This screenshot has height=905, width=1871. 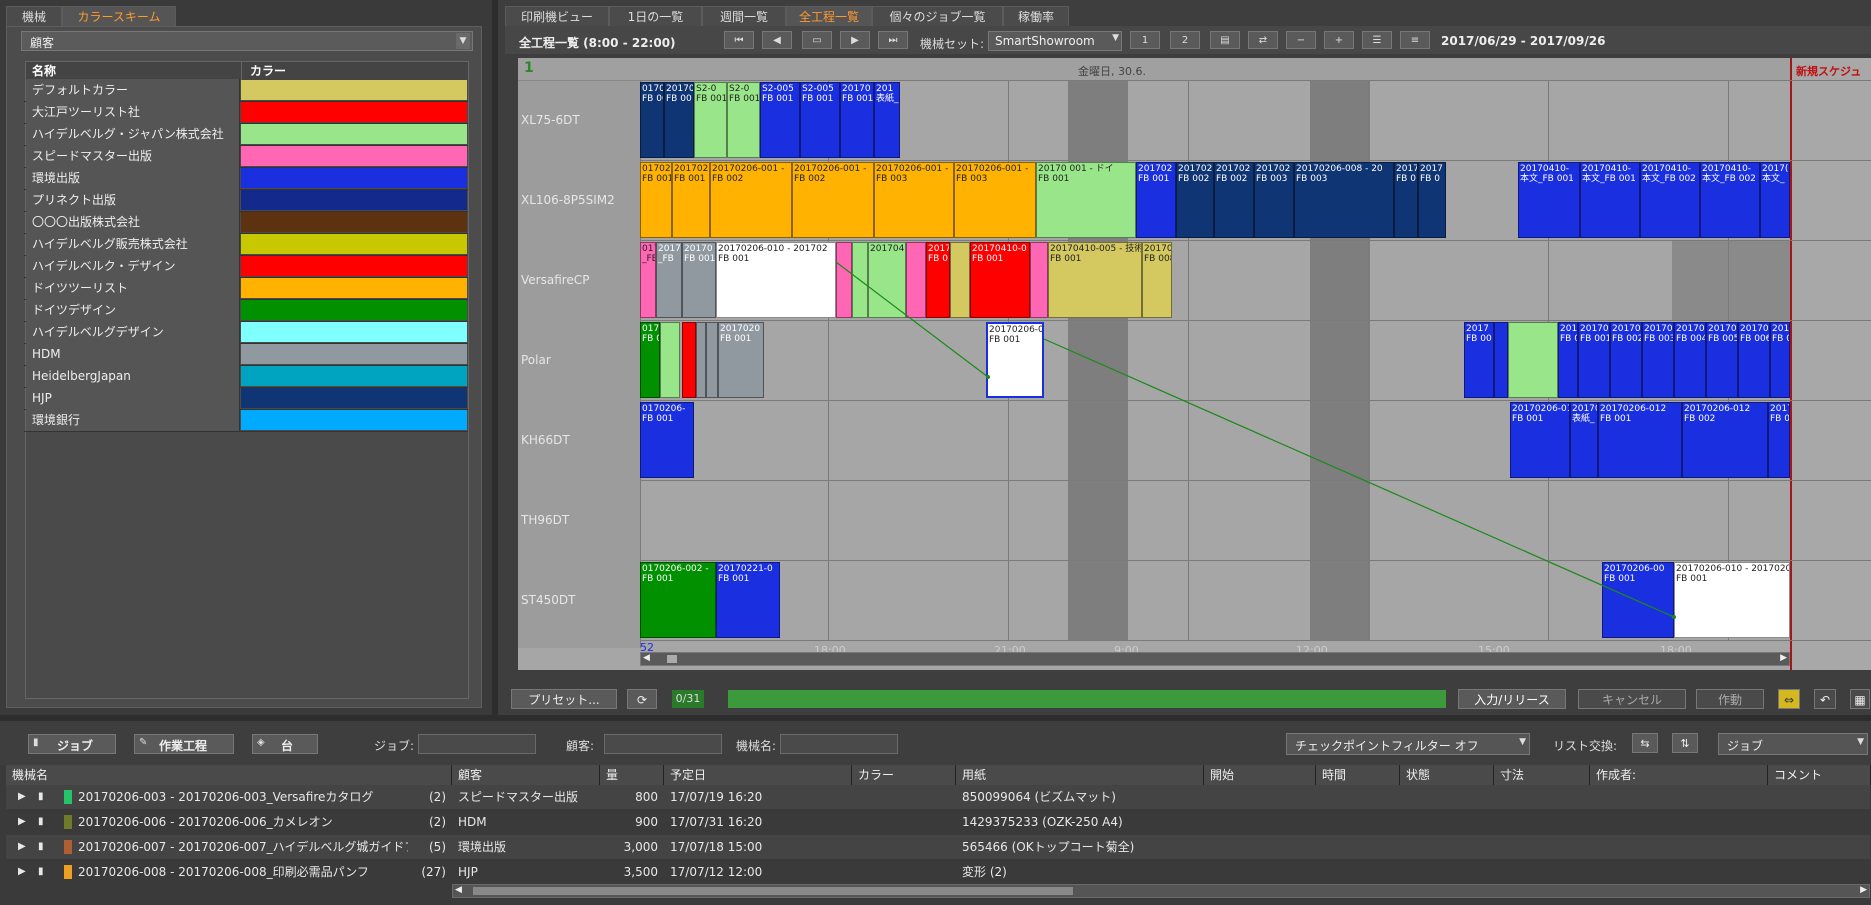 What do you see at coordinates (663, 744) in the screenshot?
I see `customer-search-input` at bounding box center [663, 744].